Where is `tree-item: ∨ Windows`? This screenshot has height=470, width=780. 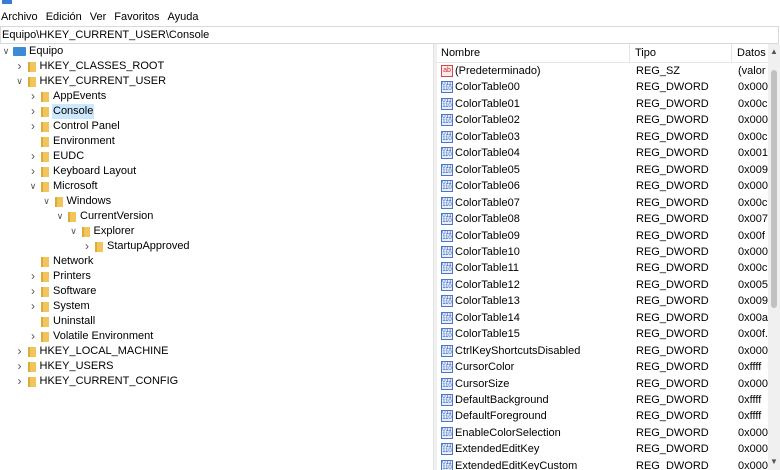 tree-item: ∨ Windows is located at coordinates (77, 201).